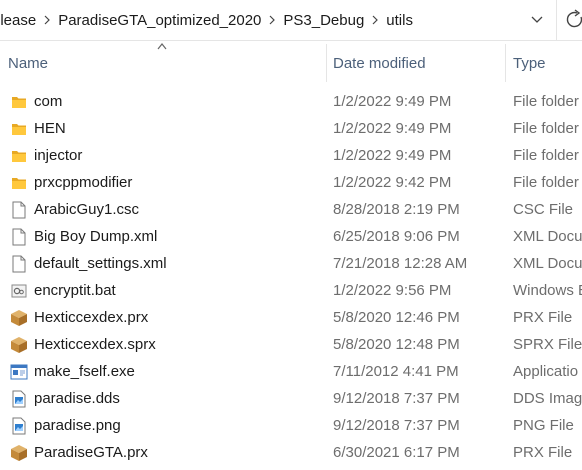  I want to click on list-item: paradise.png 9/12/2018 7:37 PM PNG File, so click(291, 425).